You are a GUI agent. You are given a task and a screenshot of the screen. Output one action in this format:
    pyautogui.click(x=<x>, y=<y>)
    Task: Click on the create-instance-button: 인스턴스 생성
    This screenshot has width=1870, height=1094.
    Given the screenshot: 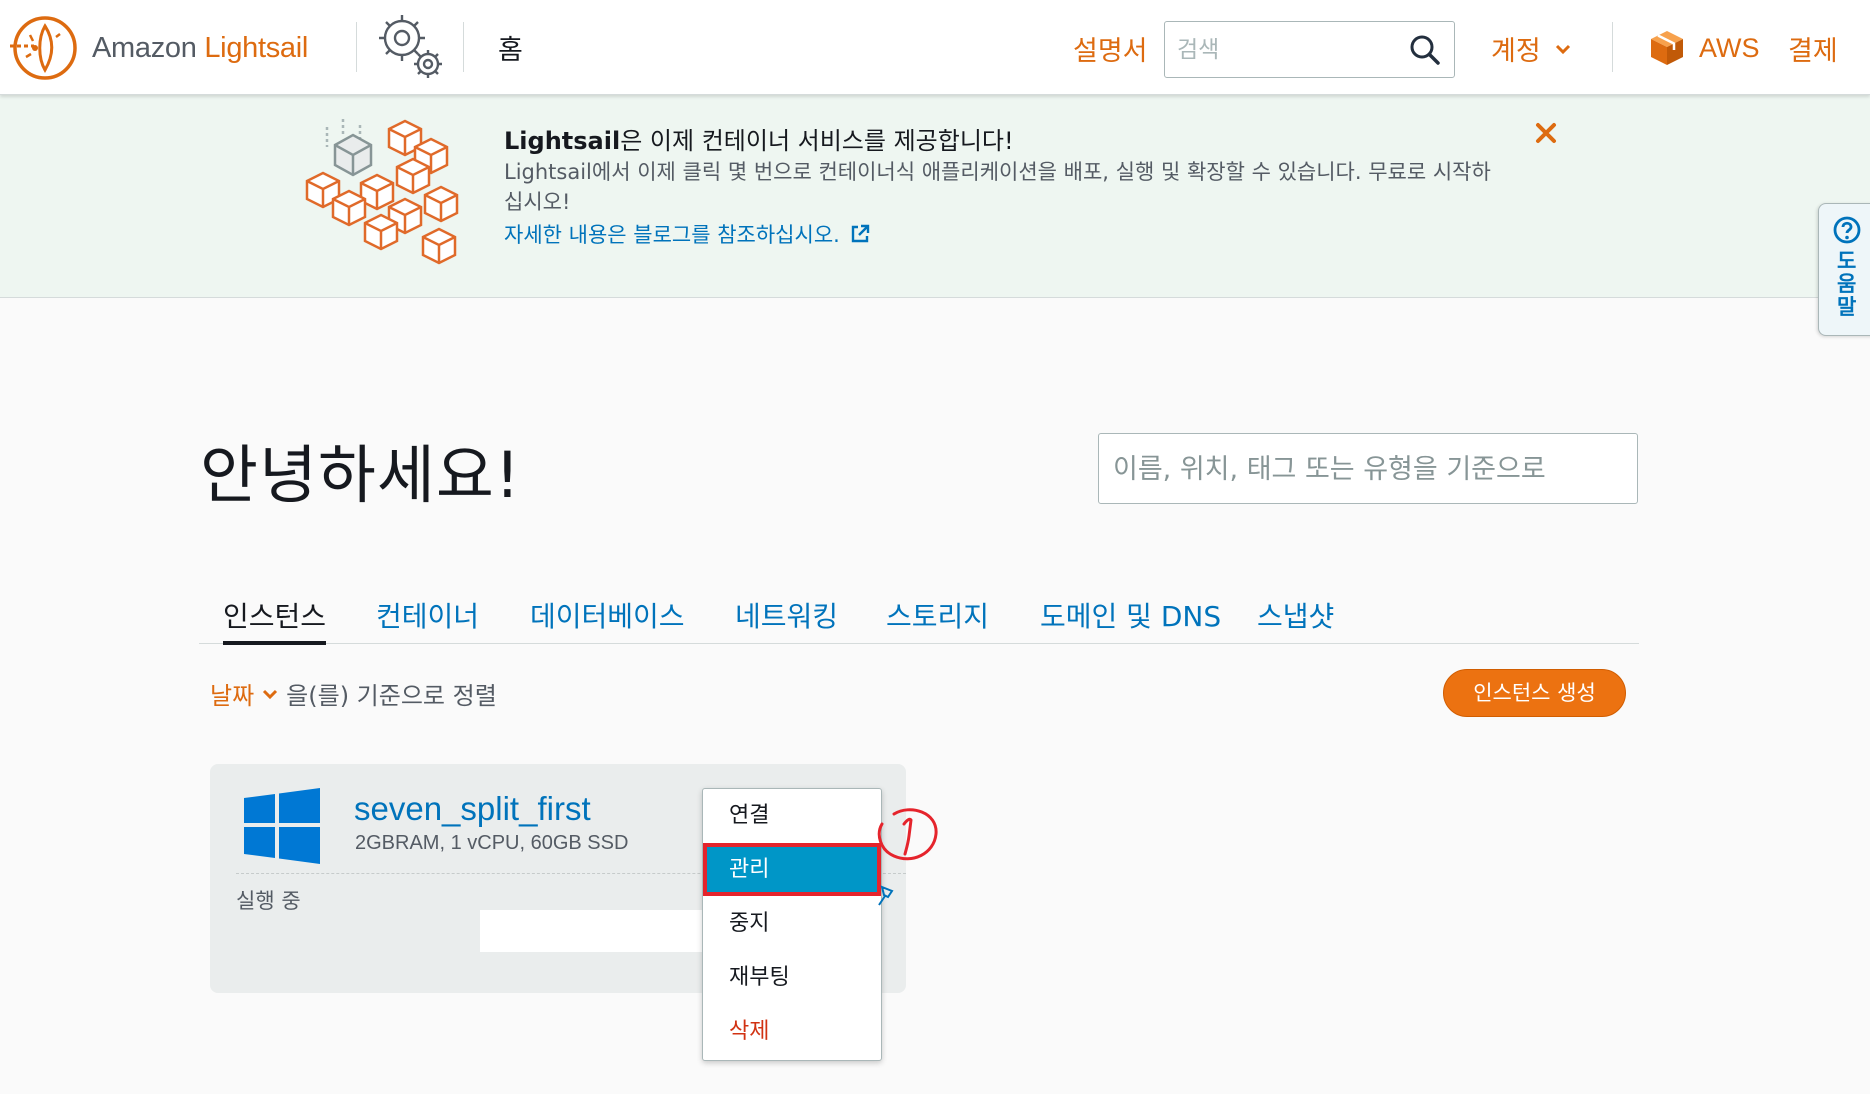 What is the action you would take?
    pyautogui.click(x=1534, y=693)
    